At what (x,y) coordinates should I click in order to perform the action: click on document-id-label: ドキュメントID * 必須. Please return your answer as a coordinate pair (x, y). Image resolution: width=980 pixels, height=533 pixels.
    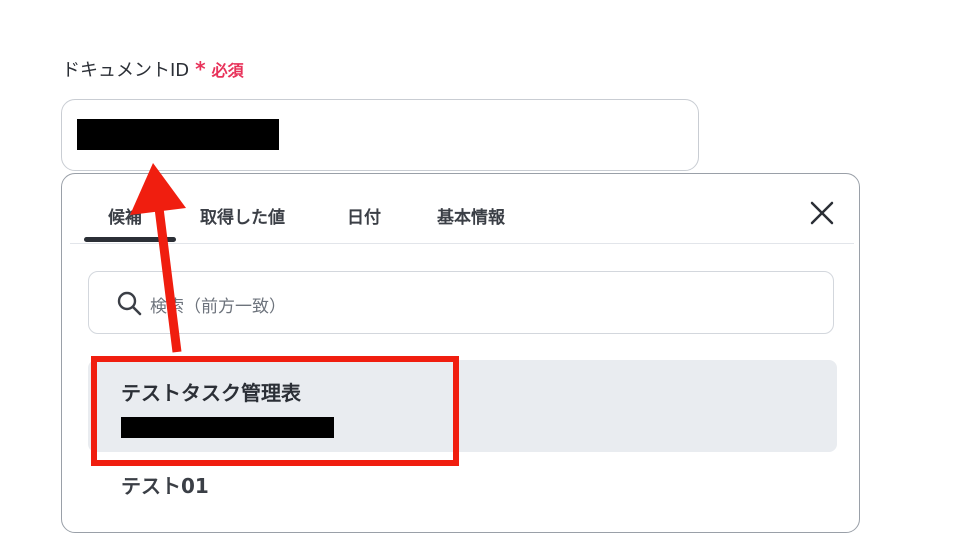
    Looking at the image, I should click on (153, 69).